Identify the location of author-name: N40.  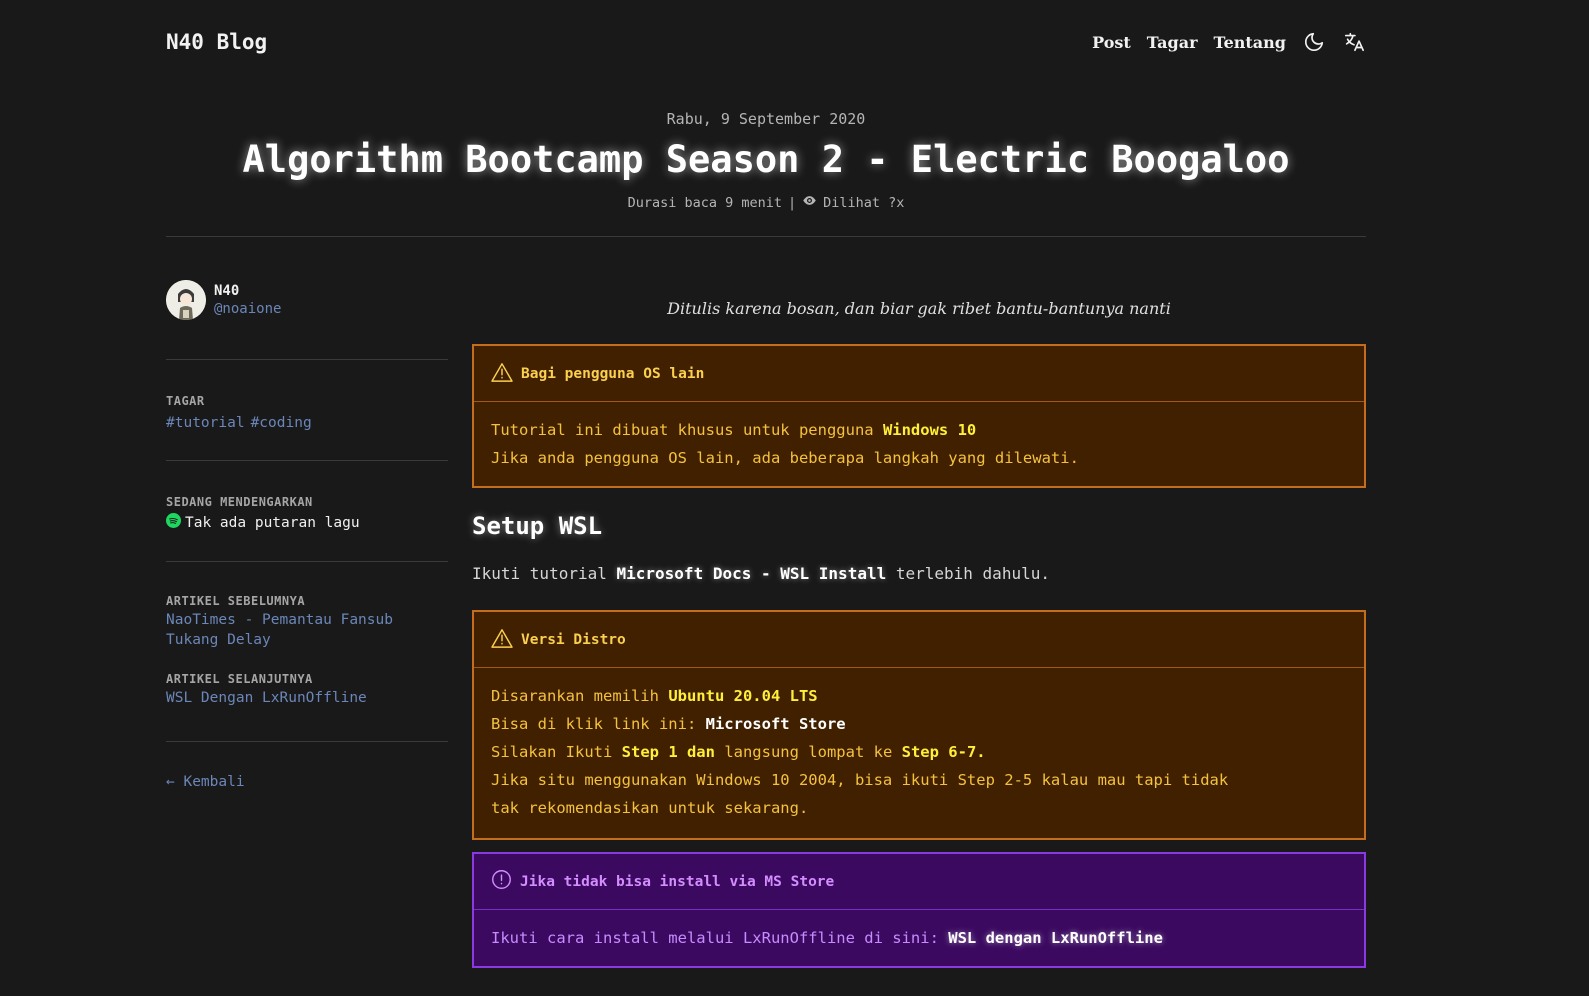
(227, 291).